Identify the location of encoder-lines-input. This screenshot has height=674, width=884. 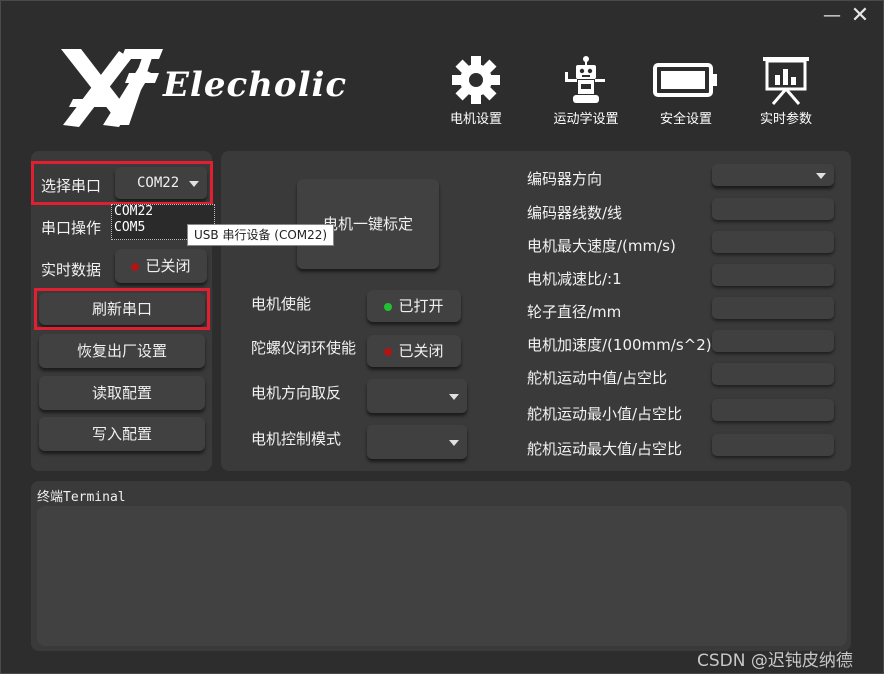
(773, 209).